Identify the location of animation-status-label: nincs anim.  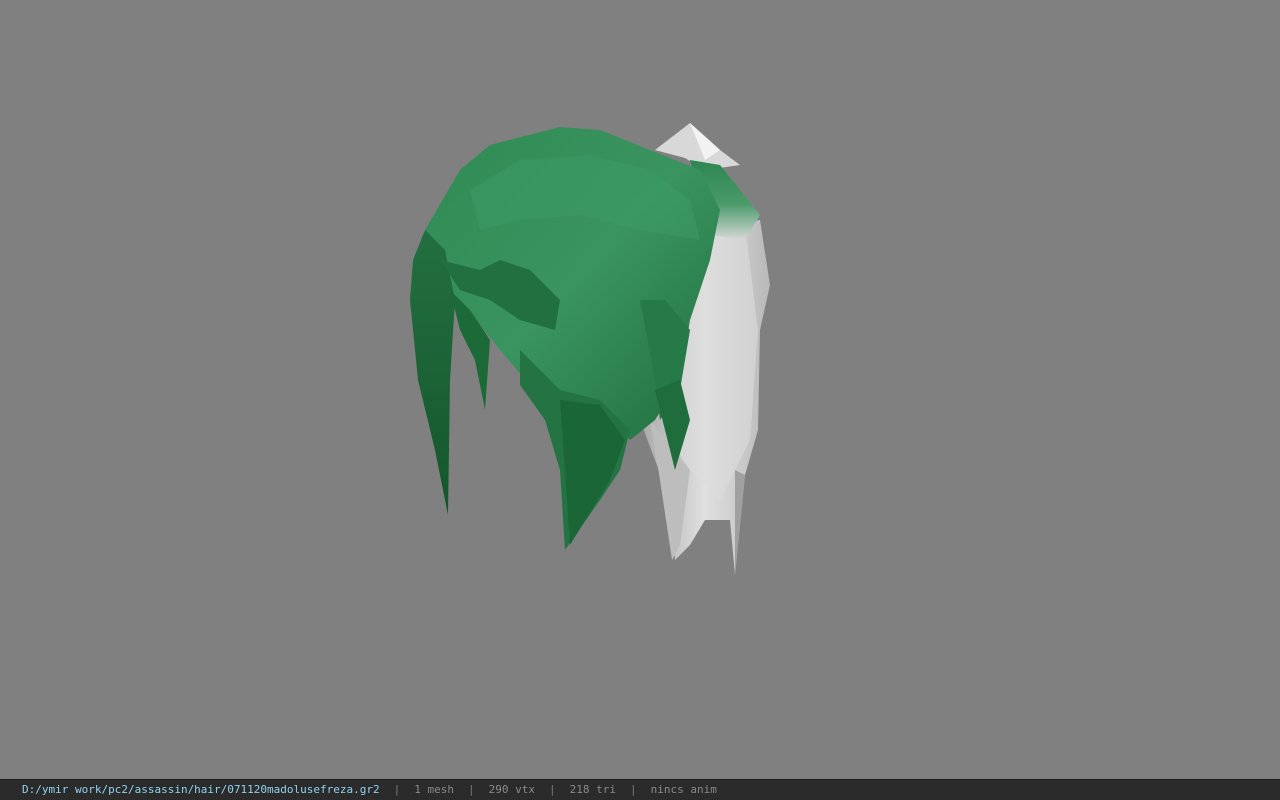
(683, 789).